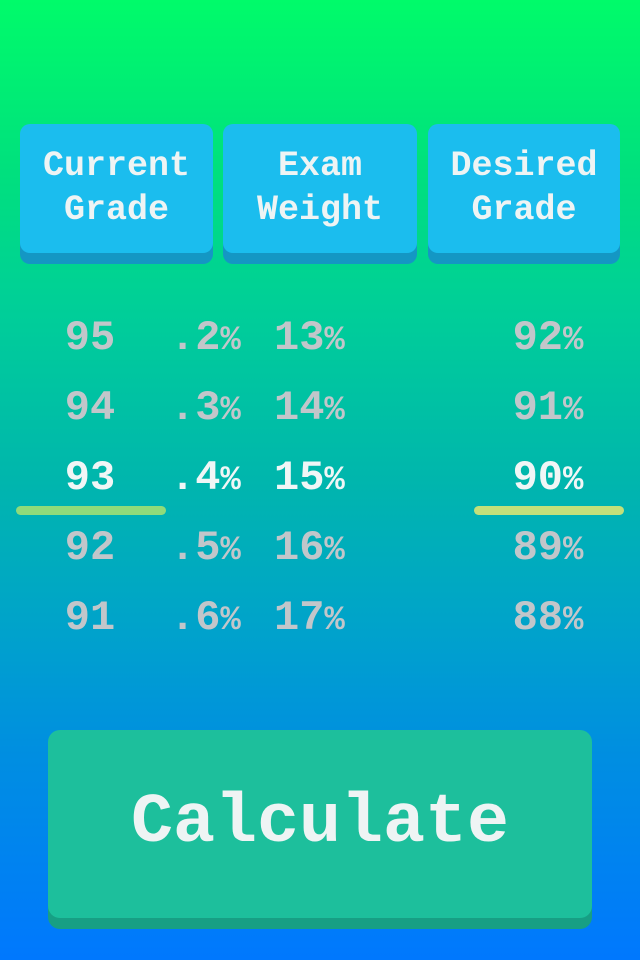  I want to click on picker-value: .2, so click(195, 338).